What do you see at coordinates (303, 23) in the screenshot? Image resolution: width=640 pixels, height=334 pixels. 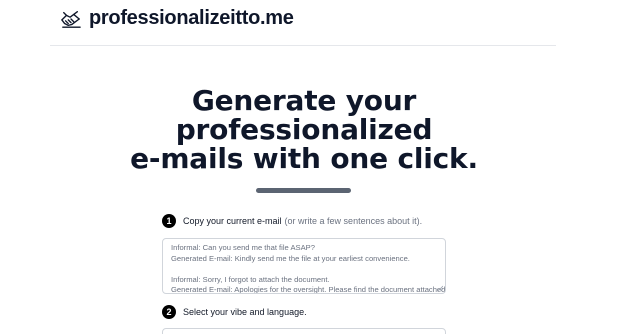 I see `site-header: professionalizeitto.me` at bounding box center [303, 23].